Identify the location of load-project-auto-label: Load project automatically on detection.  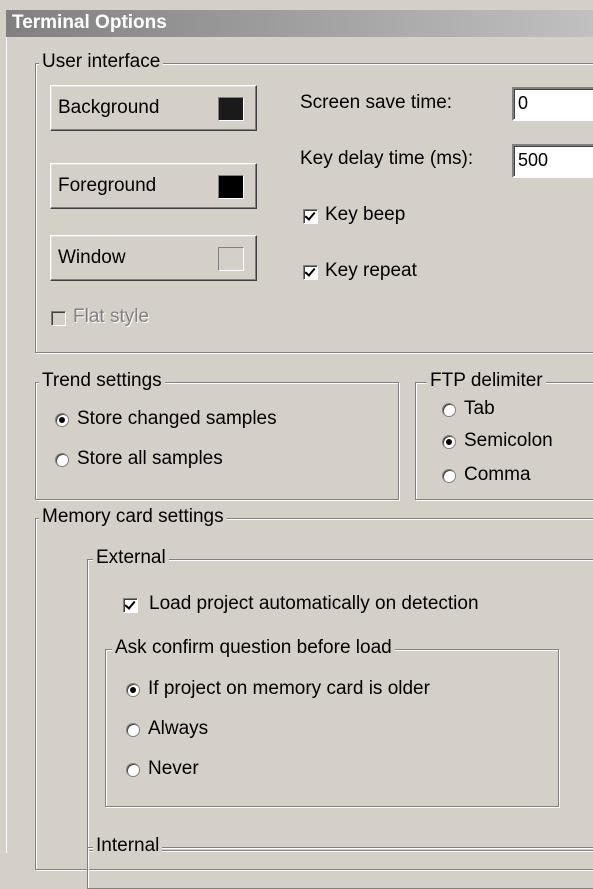
(314, 603).